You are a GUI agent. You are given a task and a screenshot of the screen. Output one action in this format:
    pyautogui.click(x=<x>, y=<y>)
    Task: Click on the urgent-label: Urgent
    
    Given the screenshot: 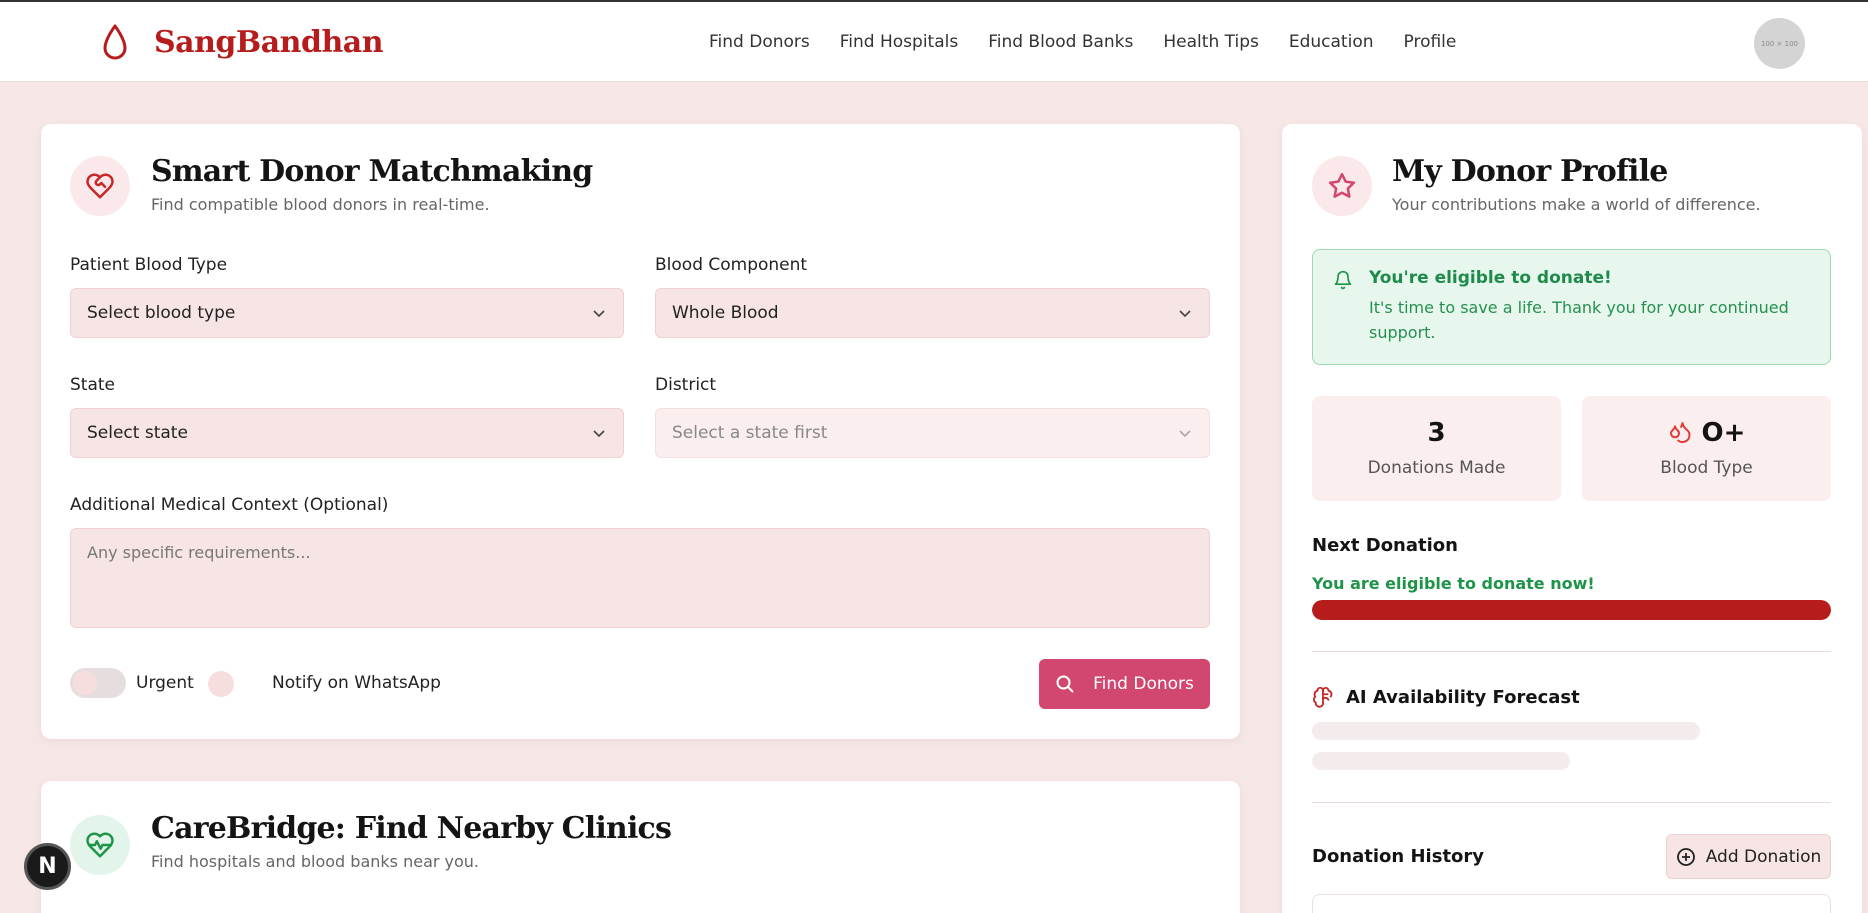 What is the action you would take?
    pyautogui.click(x=165, y=683)
    